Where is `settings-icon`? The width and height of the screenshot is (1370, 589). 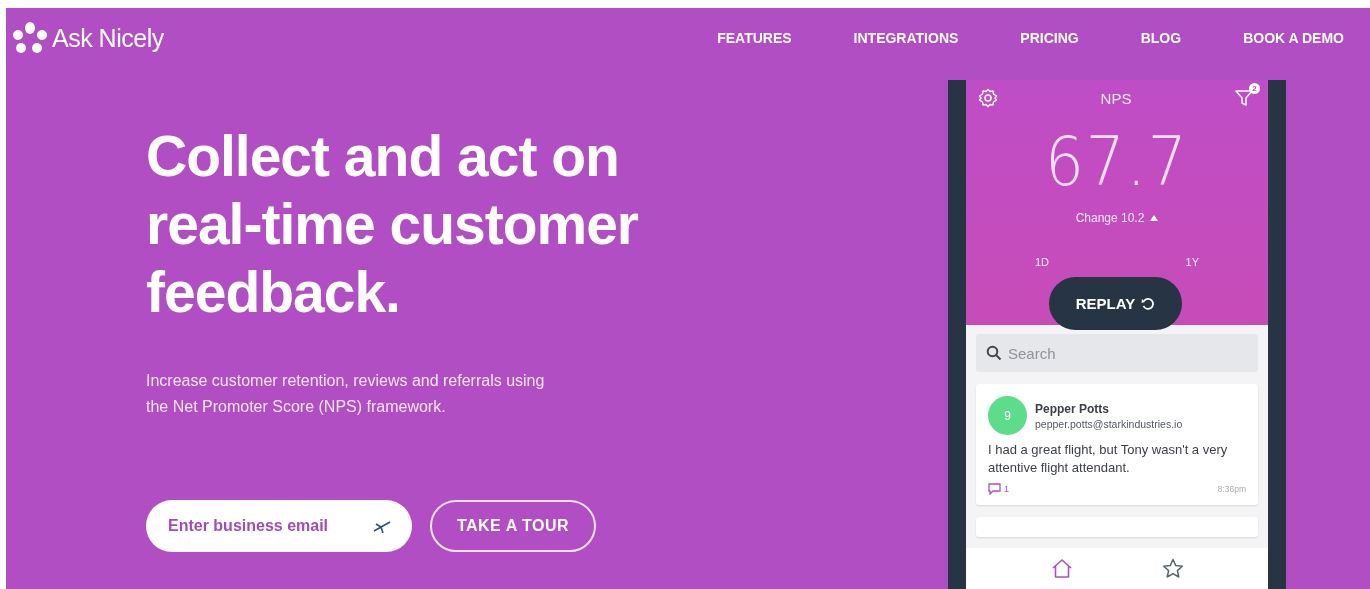 settings-icon is located at coordinates (988, 98).